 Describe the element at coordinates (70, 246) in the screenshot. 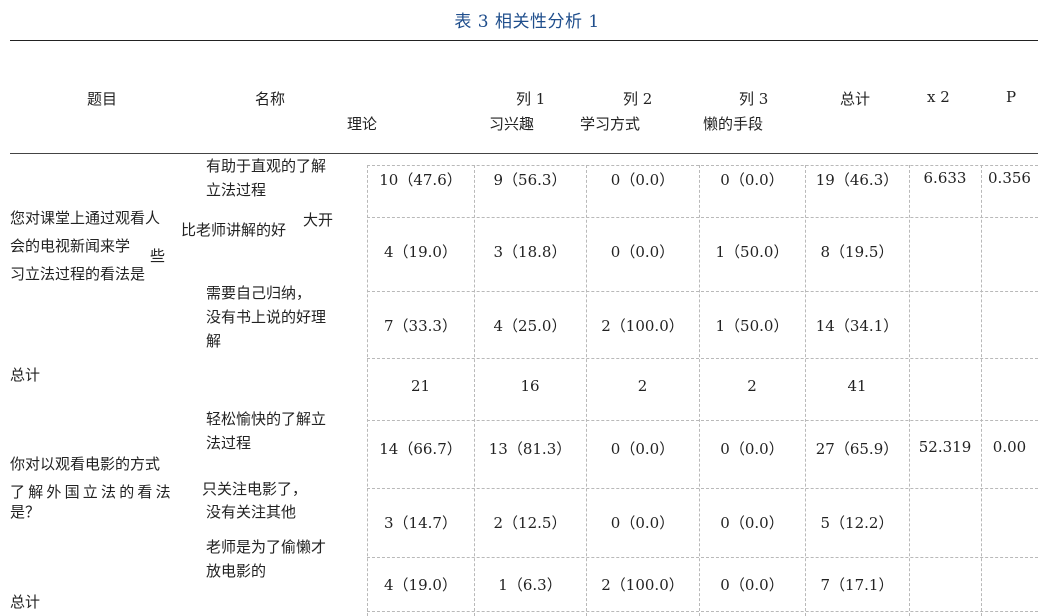

I see `question-1-line-2: 会的电视新闻来学` at that location.